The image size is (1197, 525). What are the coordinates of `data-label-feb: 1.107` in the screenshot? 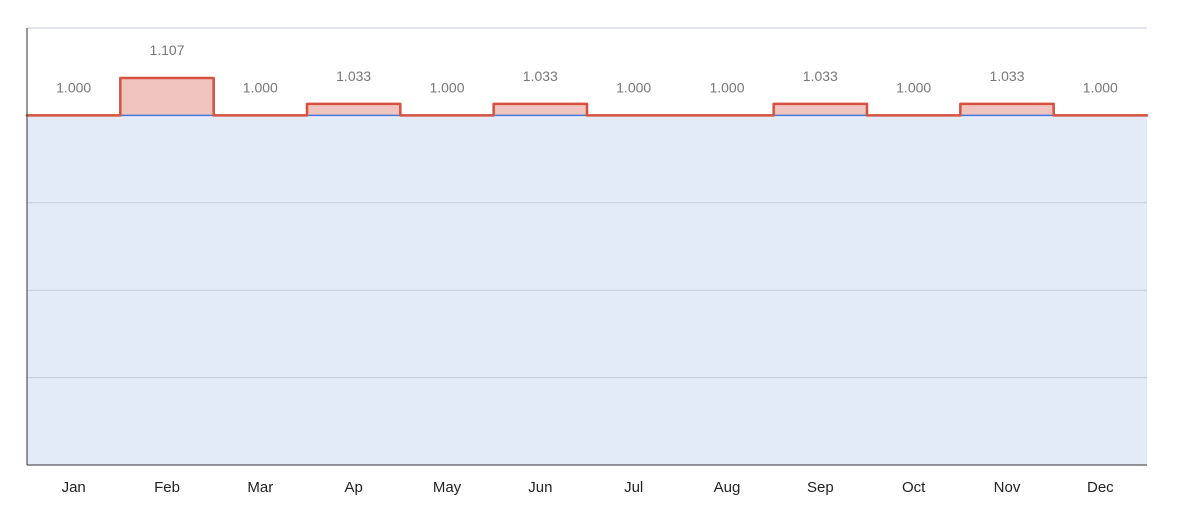 It's located at (166, 50).